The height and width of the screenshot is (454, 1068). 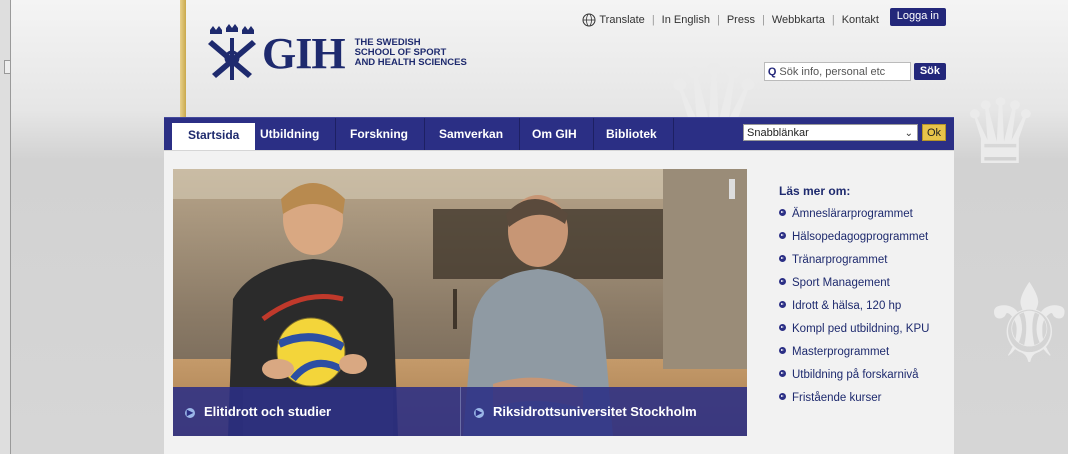 What do you see at coordinates (290, 134) in the screenshot?
I see `nav-utbildning: Utbildning` at bounding box center [290, 134].